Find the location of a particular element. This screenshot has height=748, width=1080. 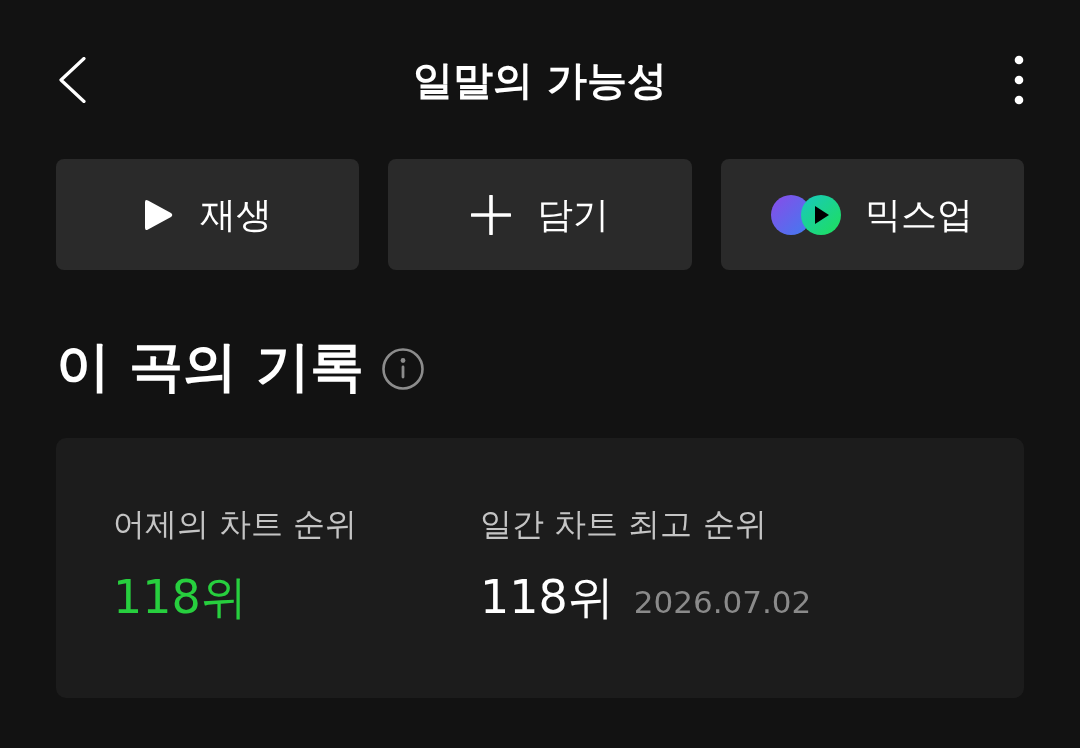

plus-icon is located at coordinates (491, 214).